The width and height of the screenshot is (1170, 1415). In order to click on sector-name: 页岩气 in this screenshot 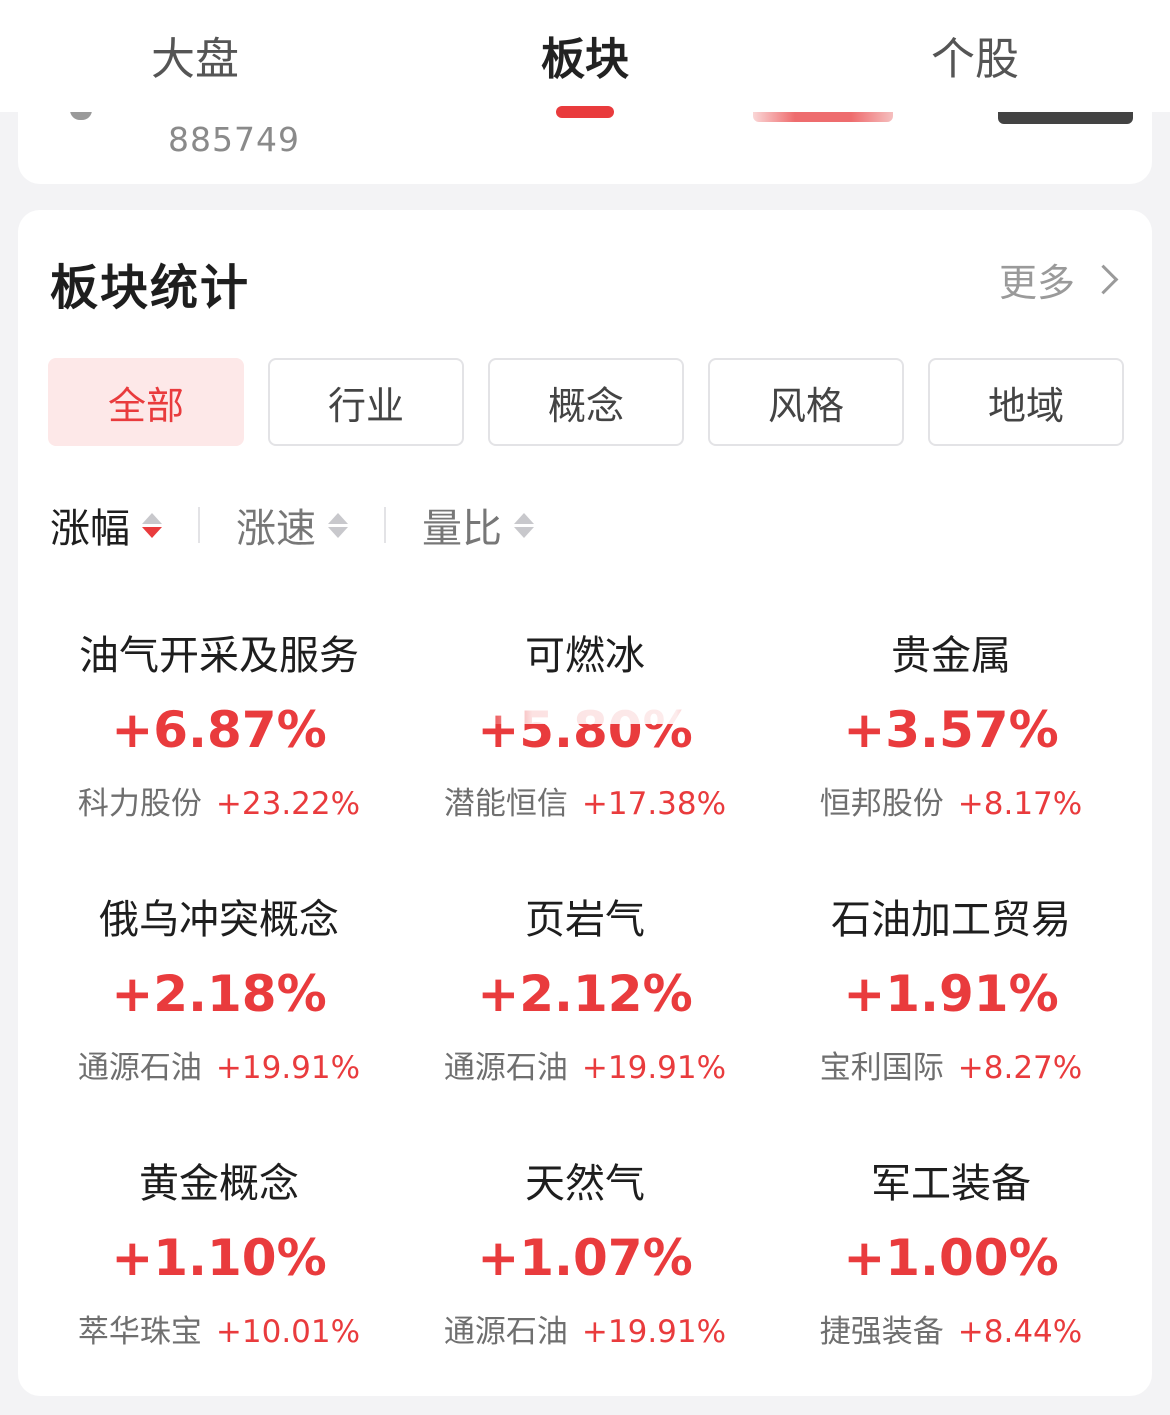, I will do `click(585, 920)`.